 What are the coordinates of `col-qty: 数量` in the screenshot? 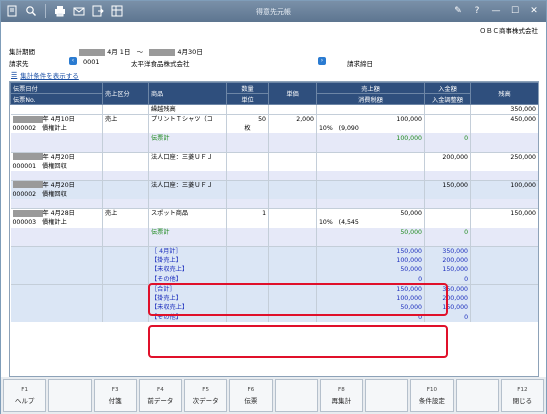 It's located at (247, 88).